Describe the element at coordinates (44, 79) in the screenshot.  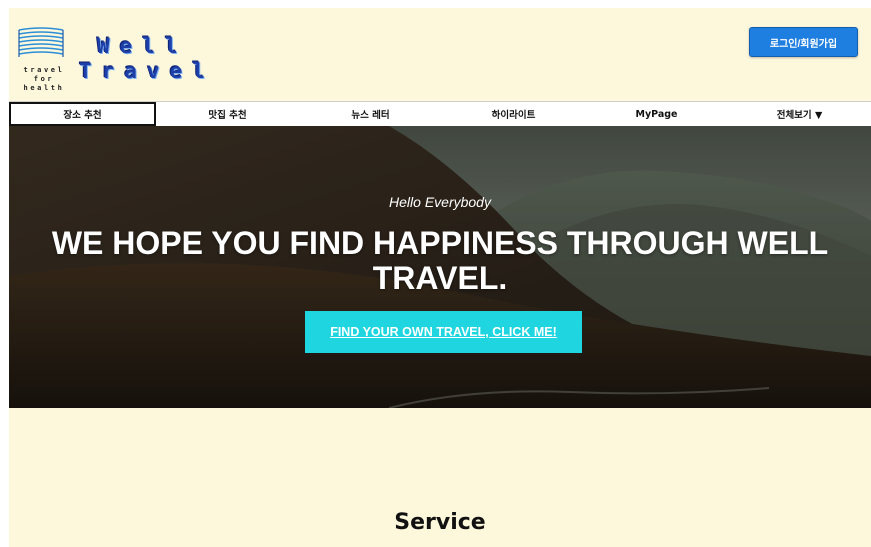
I see `logo-tagline: travel for health` at that location.